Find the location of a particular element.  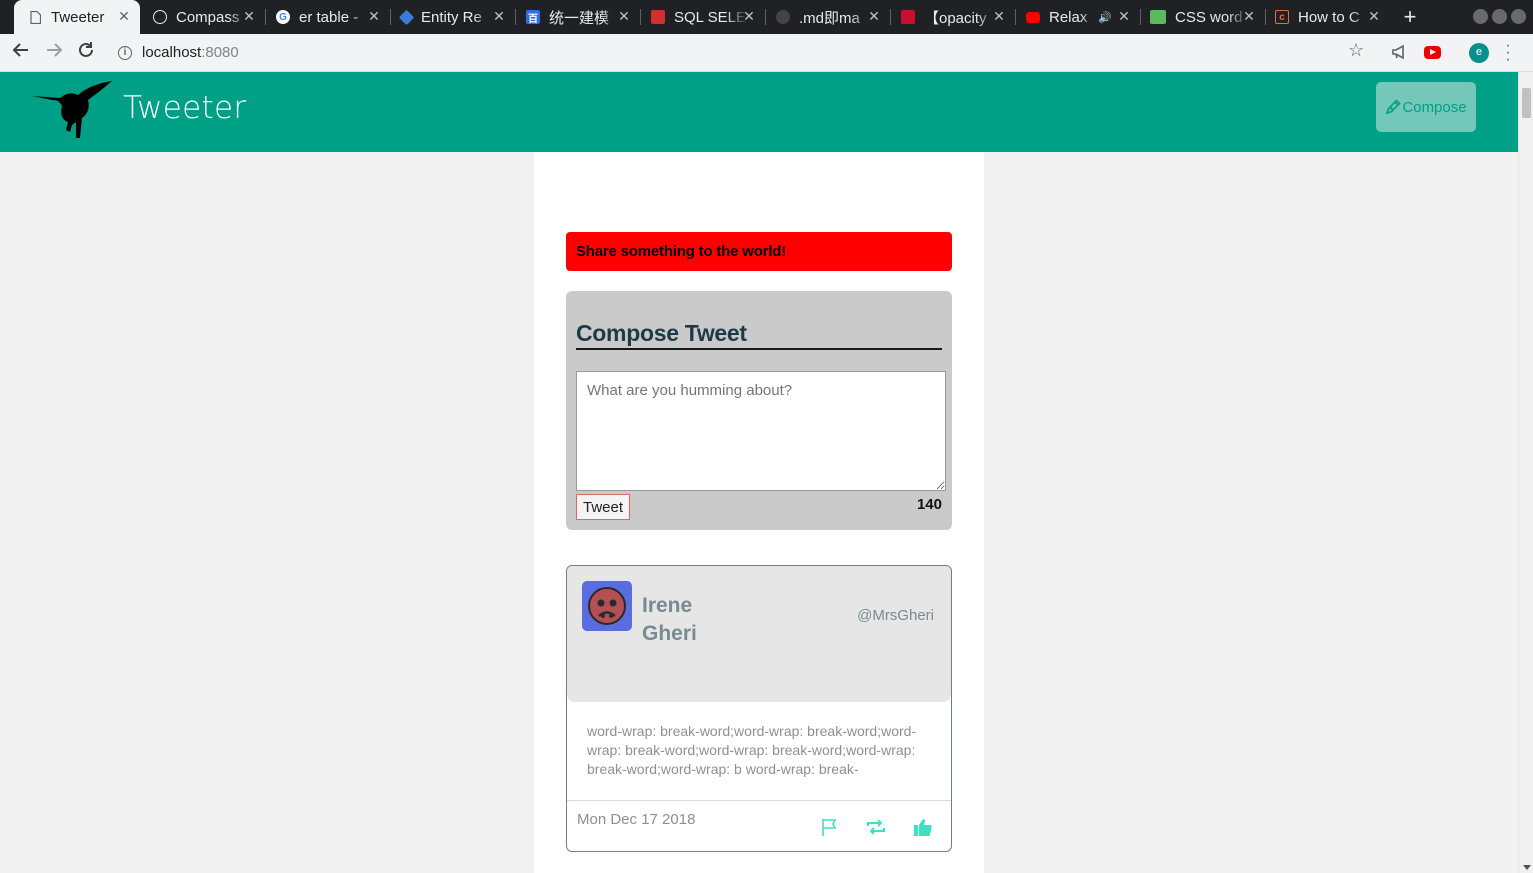

tab-title: Tweeter is located at coordinates (78, 17).